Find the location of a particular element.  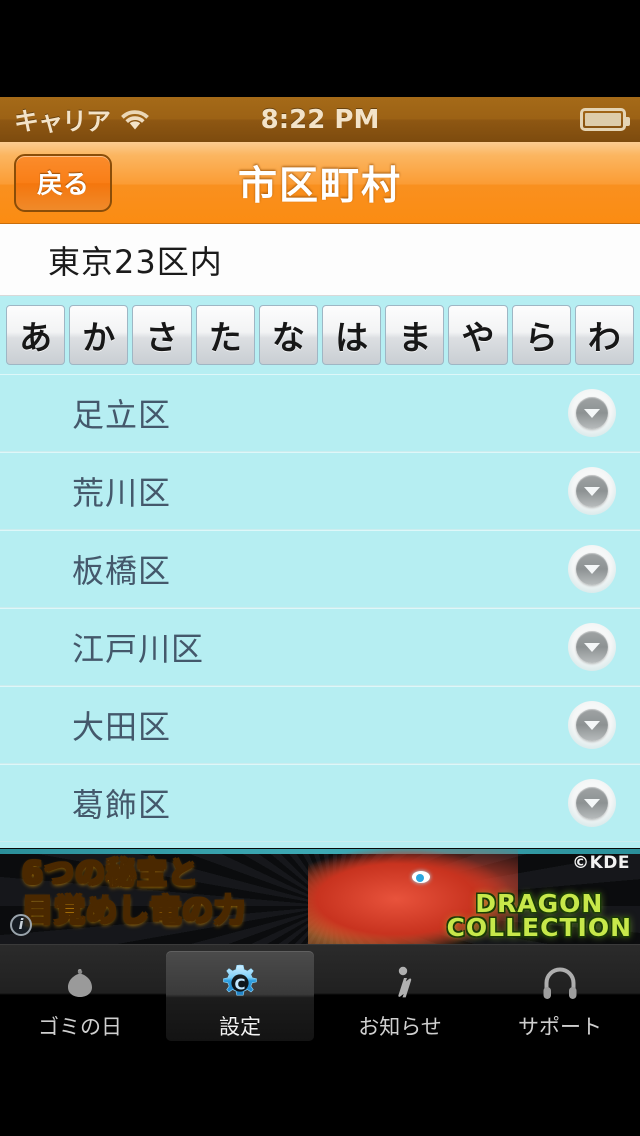

ad-copyright: ©KDE is located at coordinates (601, 863).